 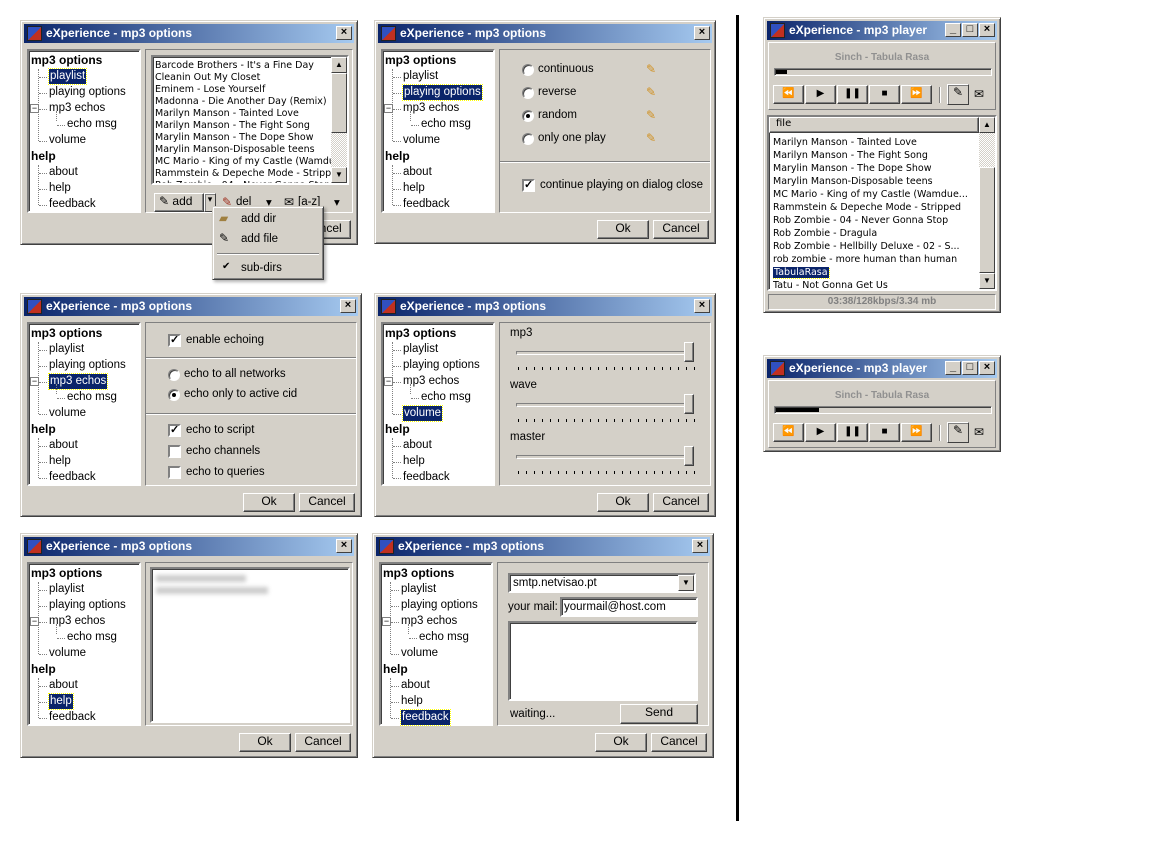 I want to click on options-button: ✎, so click(x=958, y=94).